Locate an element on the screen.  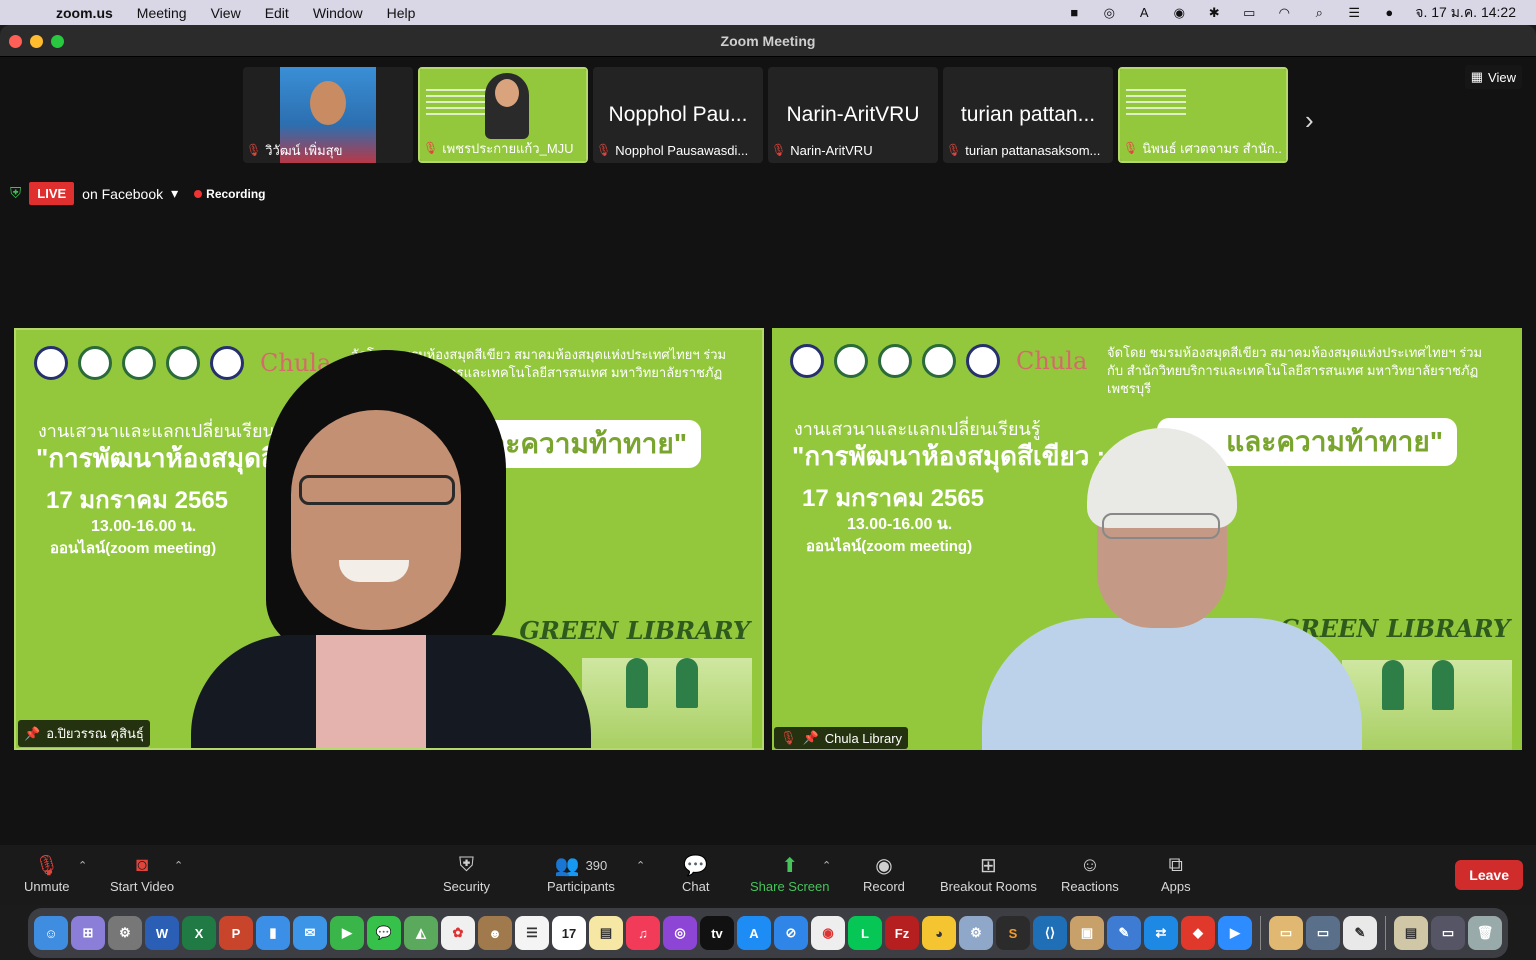
bluetooth-icon: ✱ is located at coordinates (1214, 13).